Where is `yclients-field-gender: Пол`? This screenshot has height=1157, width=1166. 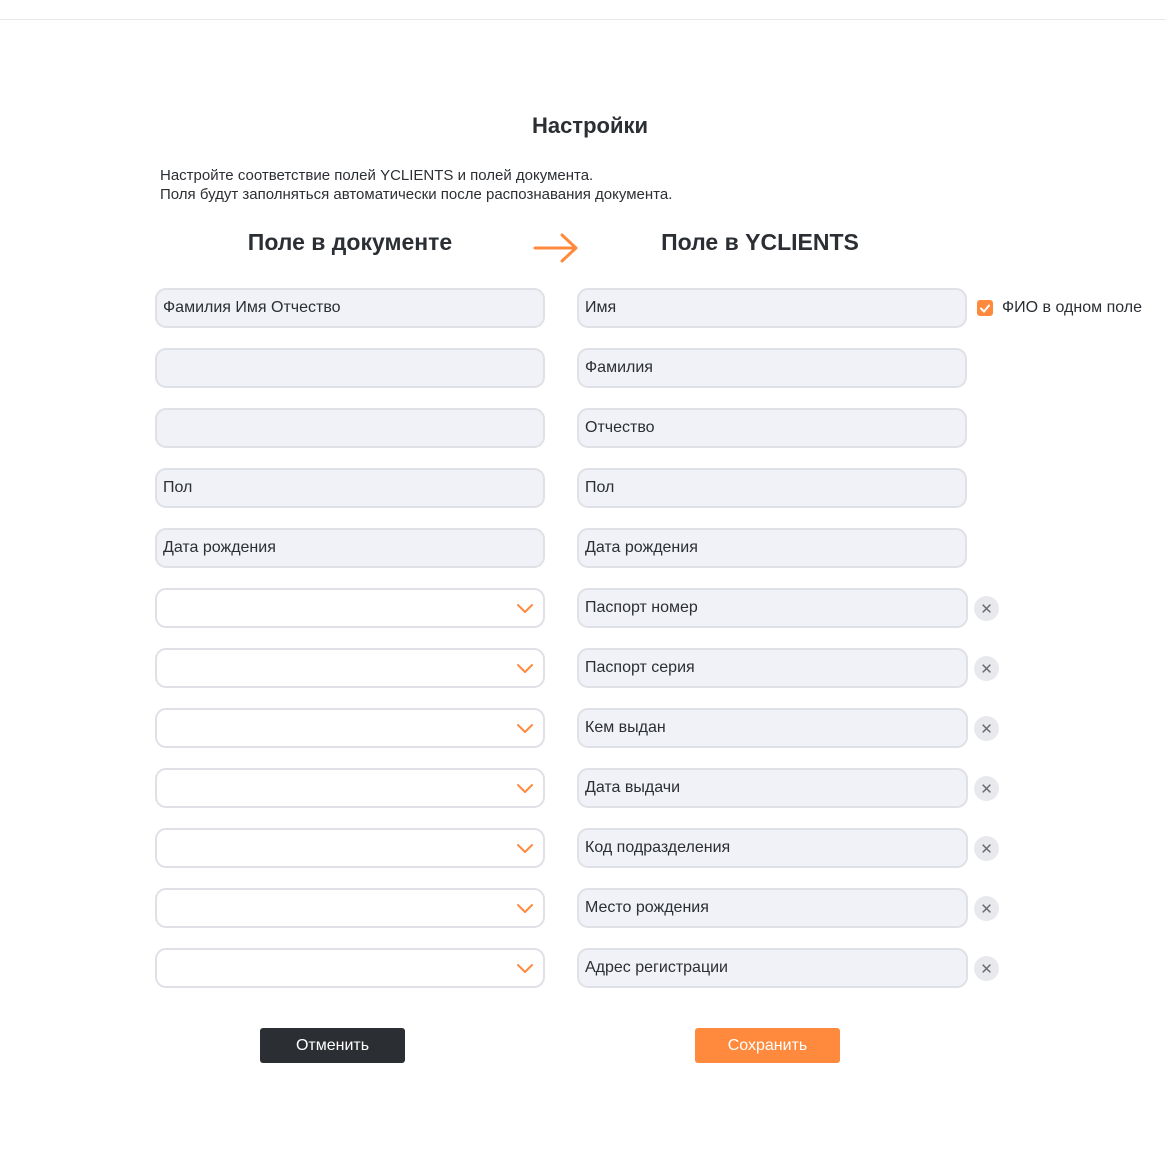
yclients-field-gender: Пол is located at coordinates (772, 488).